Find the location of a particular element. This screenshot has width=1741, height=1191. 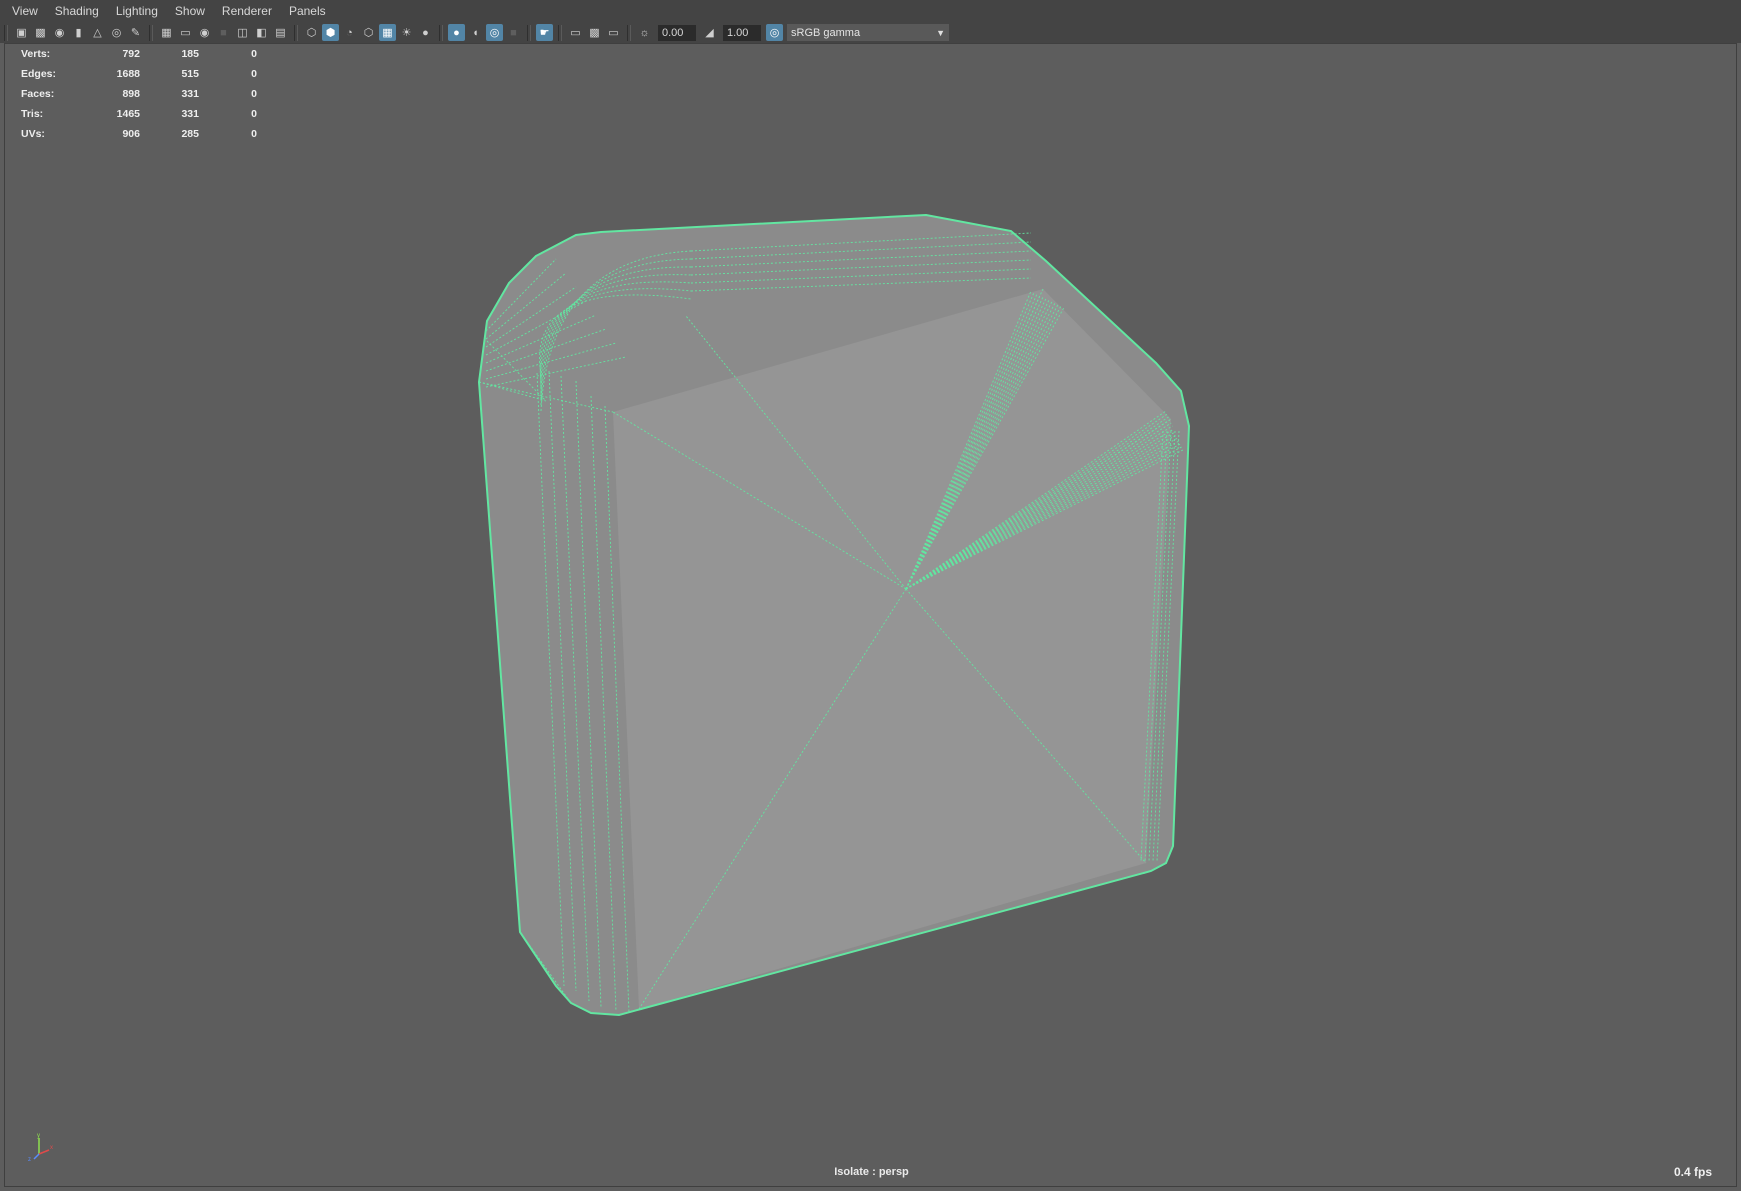

two-d-pan-zoom-icon: ◎ is located at coordinates (116, 32).